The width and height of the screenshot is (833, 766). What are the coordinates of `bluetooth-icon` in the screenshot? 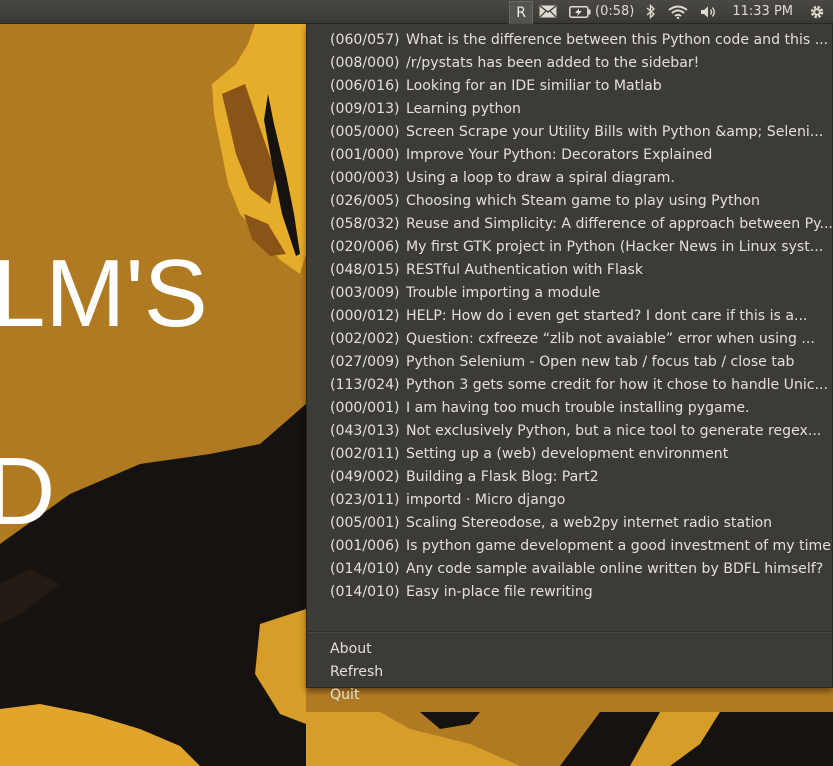 It's located at (651, 11).